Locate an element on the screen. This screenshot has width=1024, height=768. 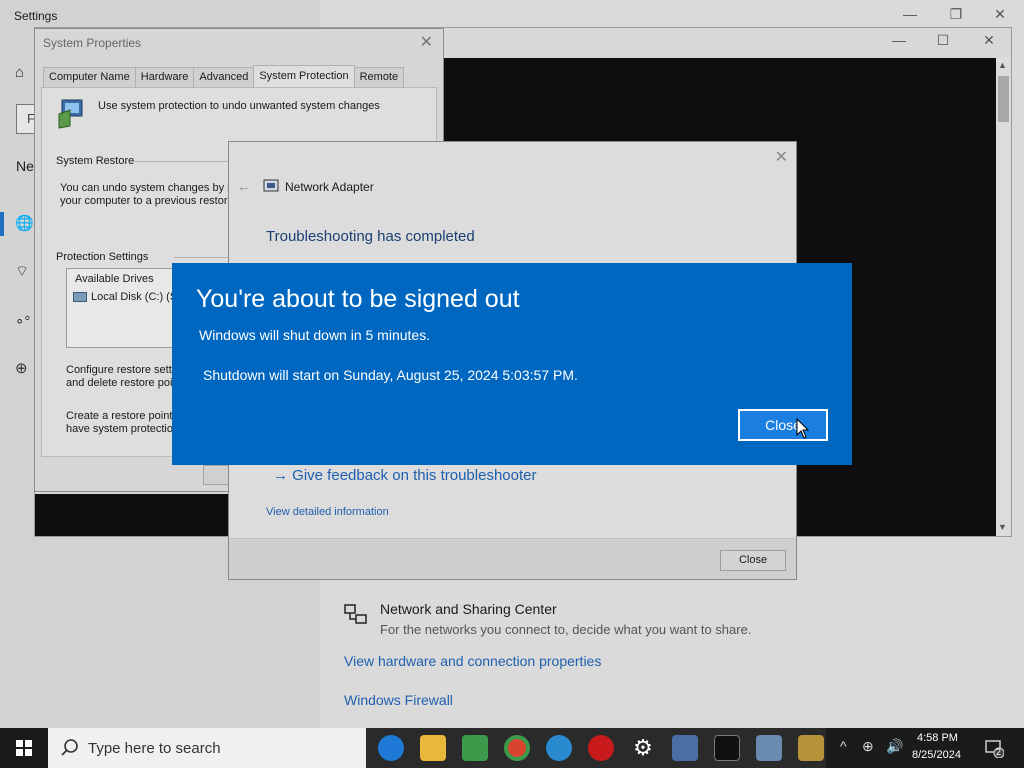
give-feedback-link: → Give feedback on this troubleshooter is located at coordinates (405, 475).